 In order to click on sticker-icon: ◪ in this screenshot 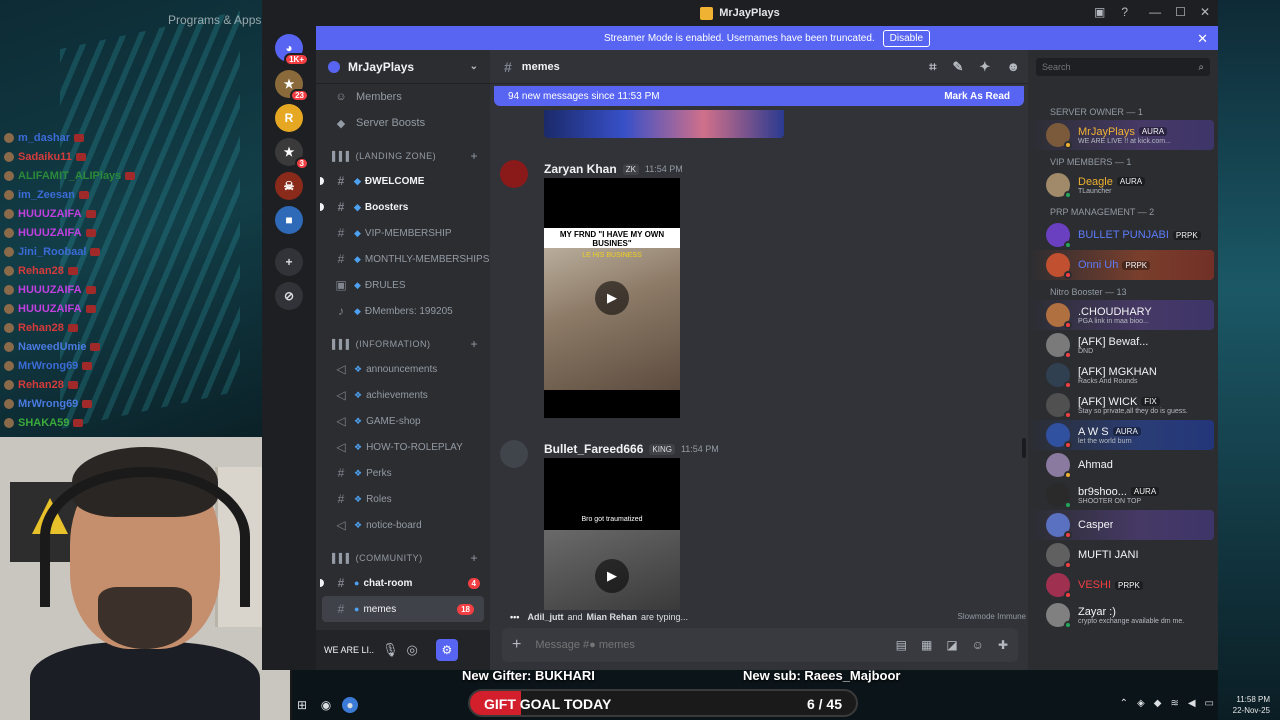, I will do `click(951, 645)`.